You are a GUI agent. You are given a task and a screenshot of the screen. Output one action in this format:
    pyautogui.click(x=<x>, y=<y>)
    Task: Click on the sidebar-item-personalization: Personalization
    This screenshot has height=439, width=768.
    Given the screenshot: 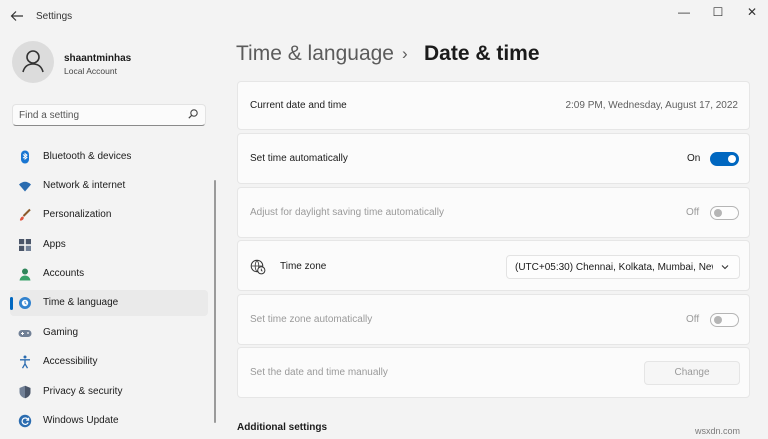 What is the action you would take?
    pyautogui.click(x=109, y=215)
    